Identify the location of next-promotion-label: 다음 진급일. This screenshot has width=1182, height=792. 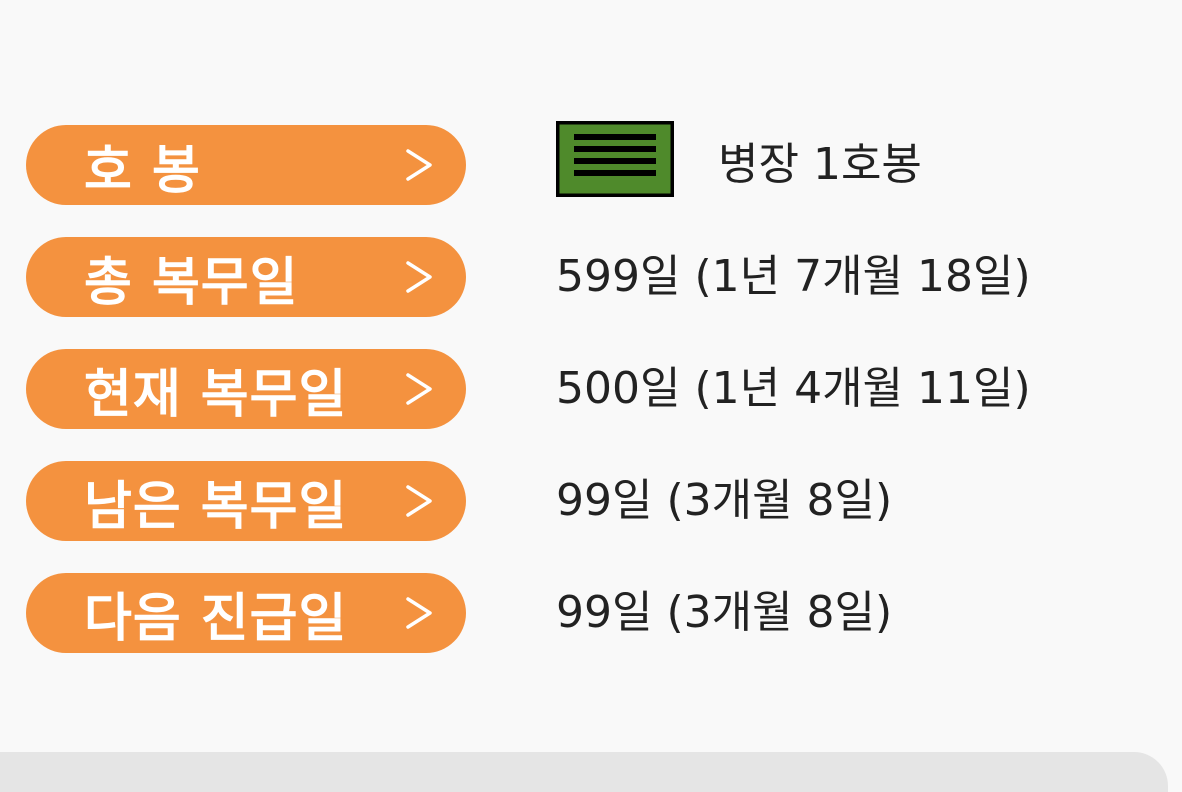
(216, 619).